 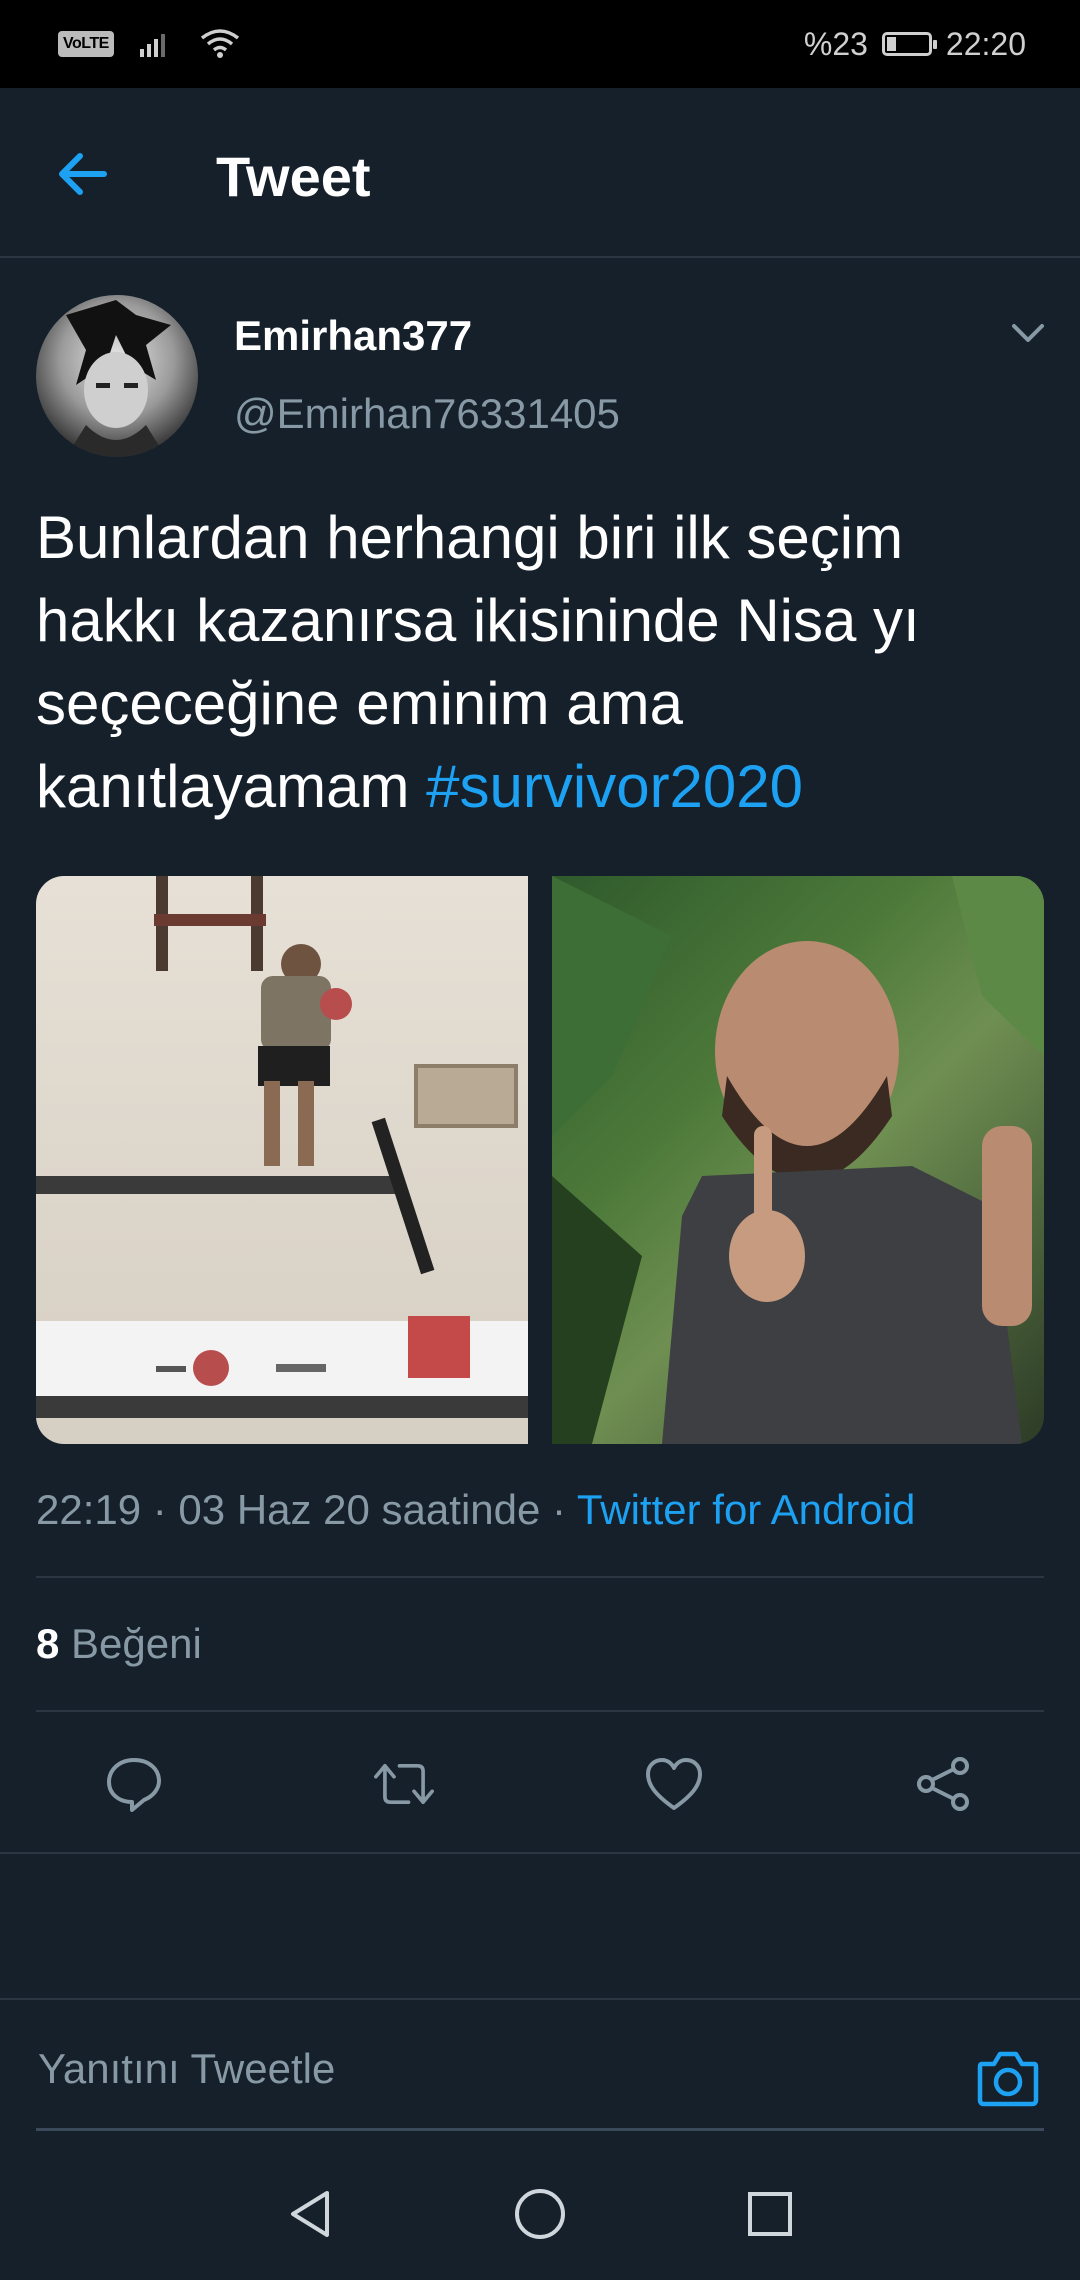 What do you see at coordinates (614, 786) in the screenshot?
I see `hashtag-link: #survivor2020` at bounding box center [614, 786].